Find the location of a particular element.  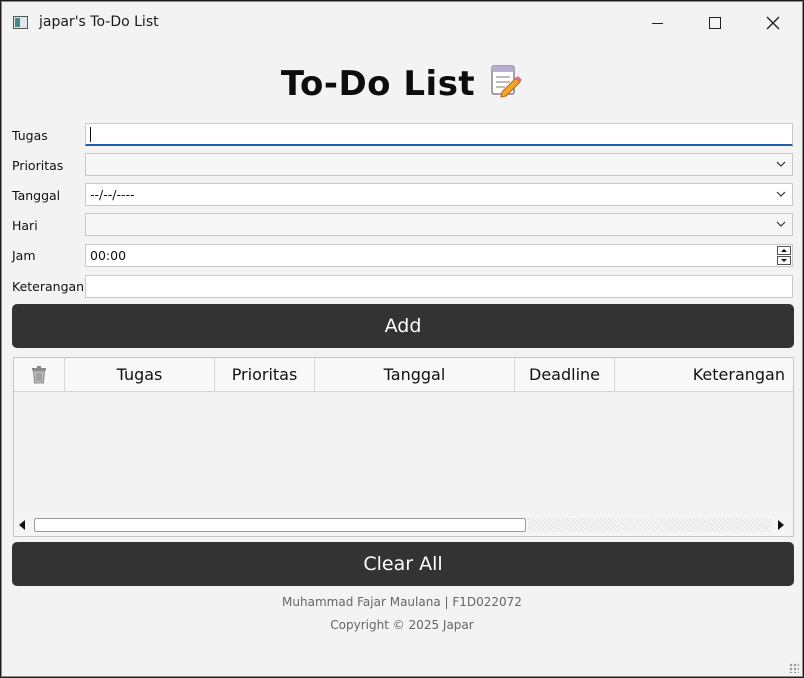

jam-value: 00:00 is located at coordinates (108, 255).